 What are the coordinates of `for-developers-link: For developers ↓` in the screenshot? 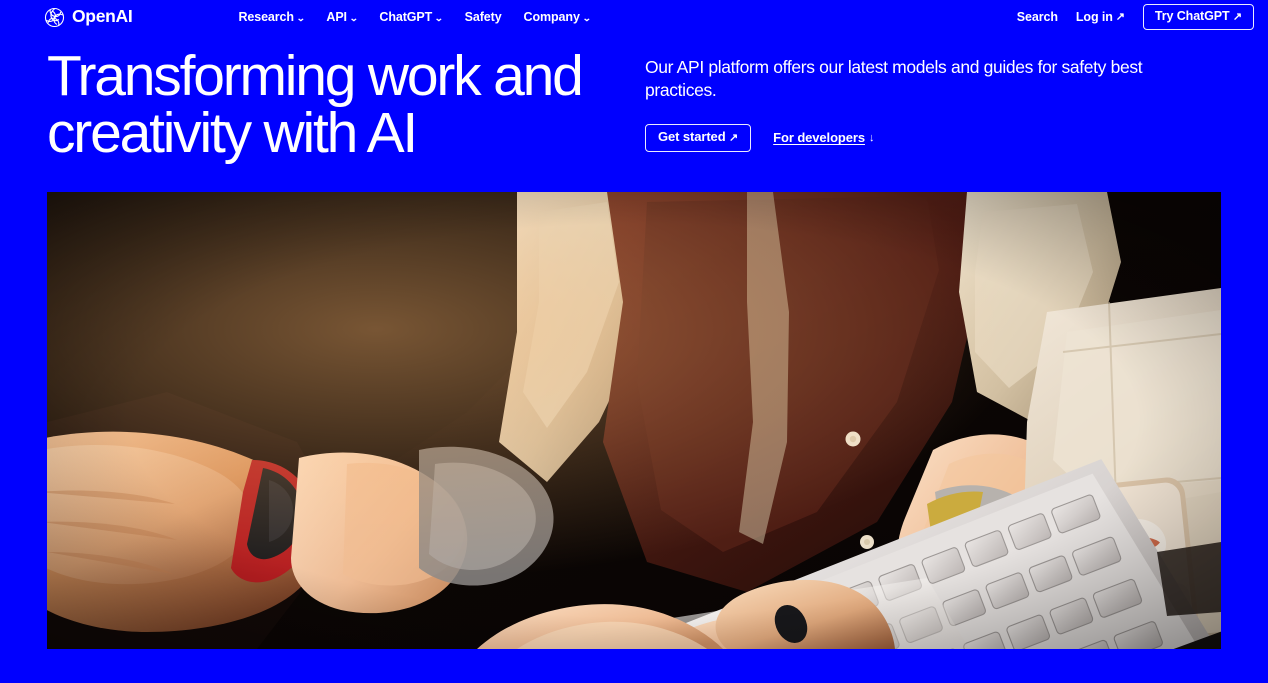 It's located at (823, 137).